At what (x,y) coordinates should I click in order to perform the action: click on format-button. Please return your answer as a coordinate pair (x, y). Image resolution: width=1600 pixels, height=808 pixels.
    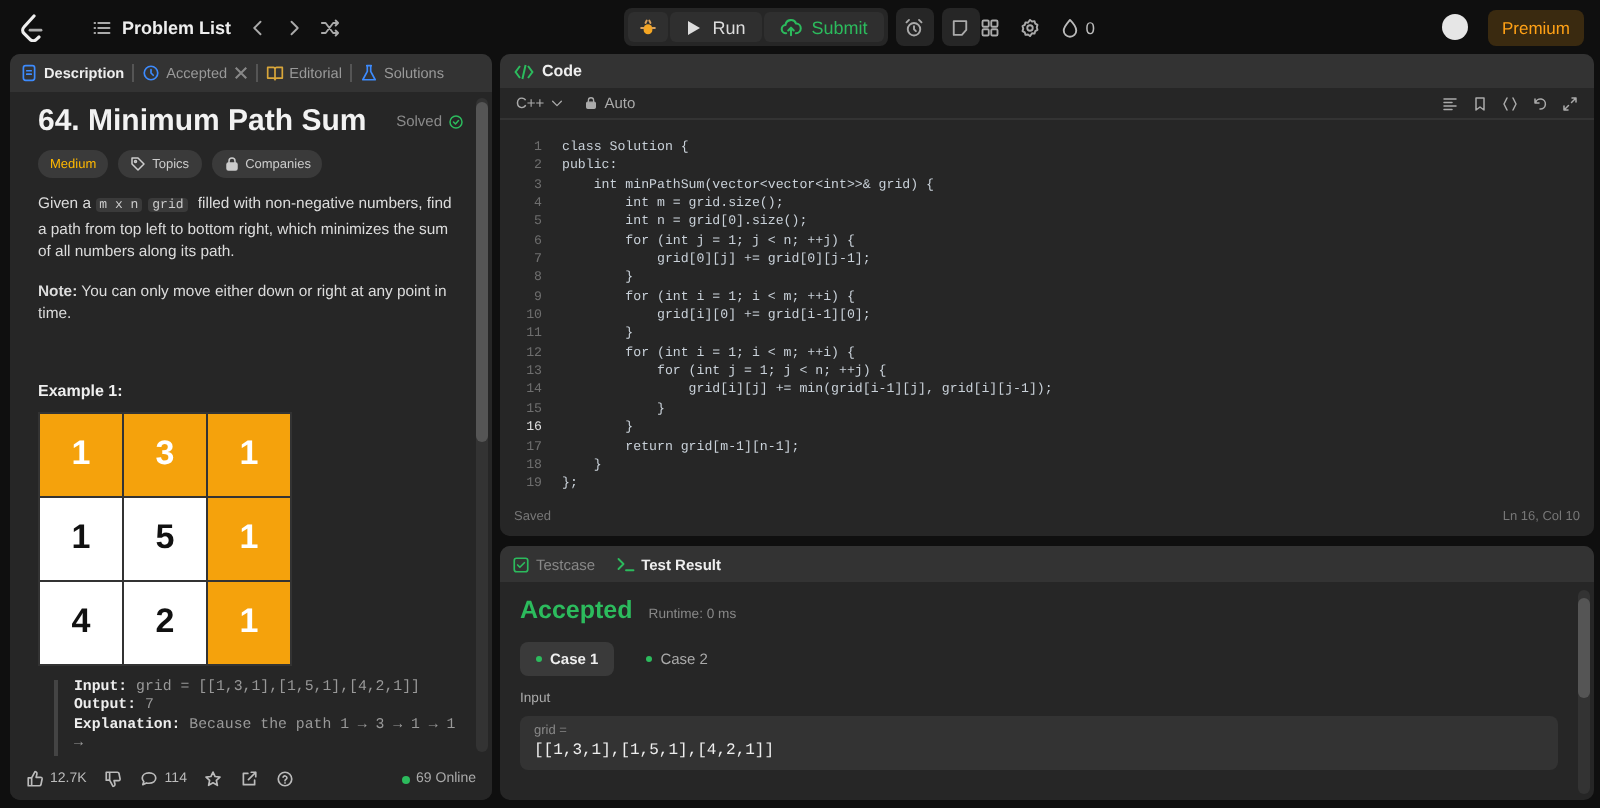
    Looking at the image, I should click on (1450, 103).